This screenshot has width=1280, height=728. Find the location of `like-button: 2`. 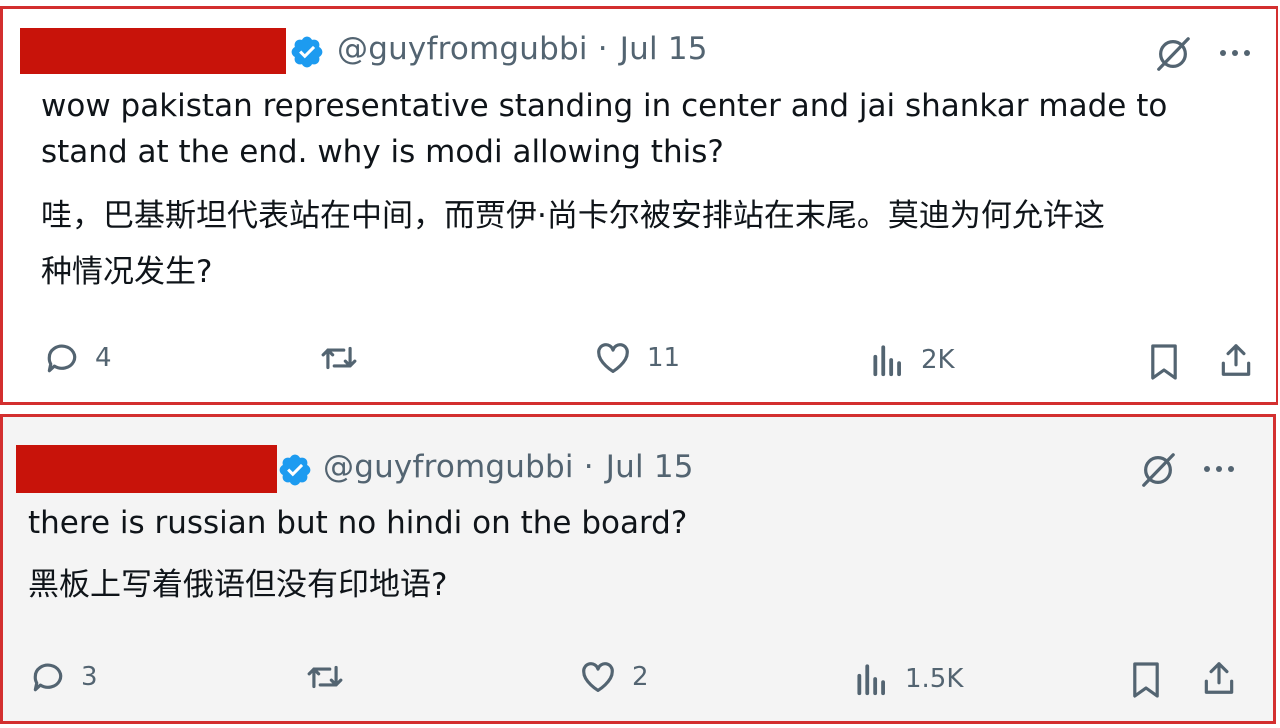

like-button: 2 is located at coordinates (613, 677).